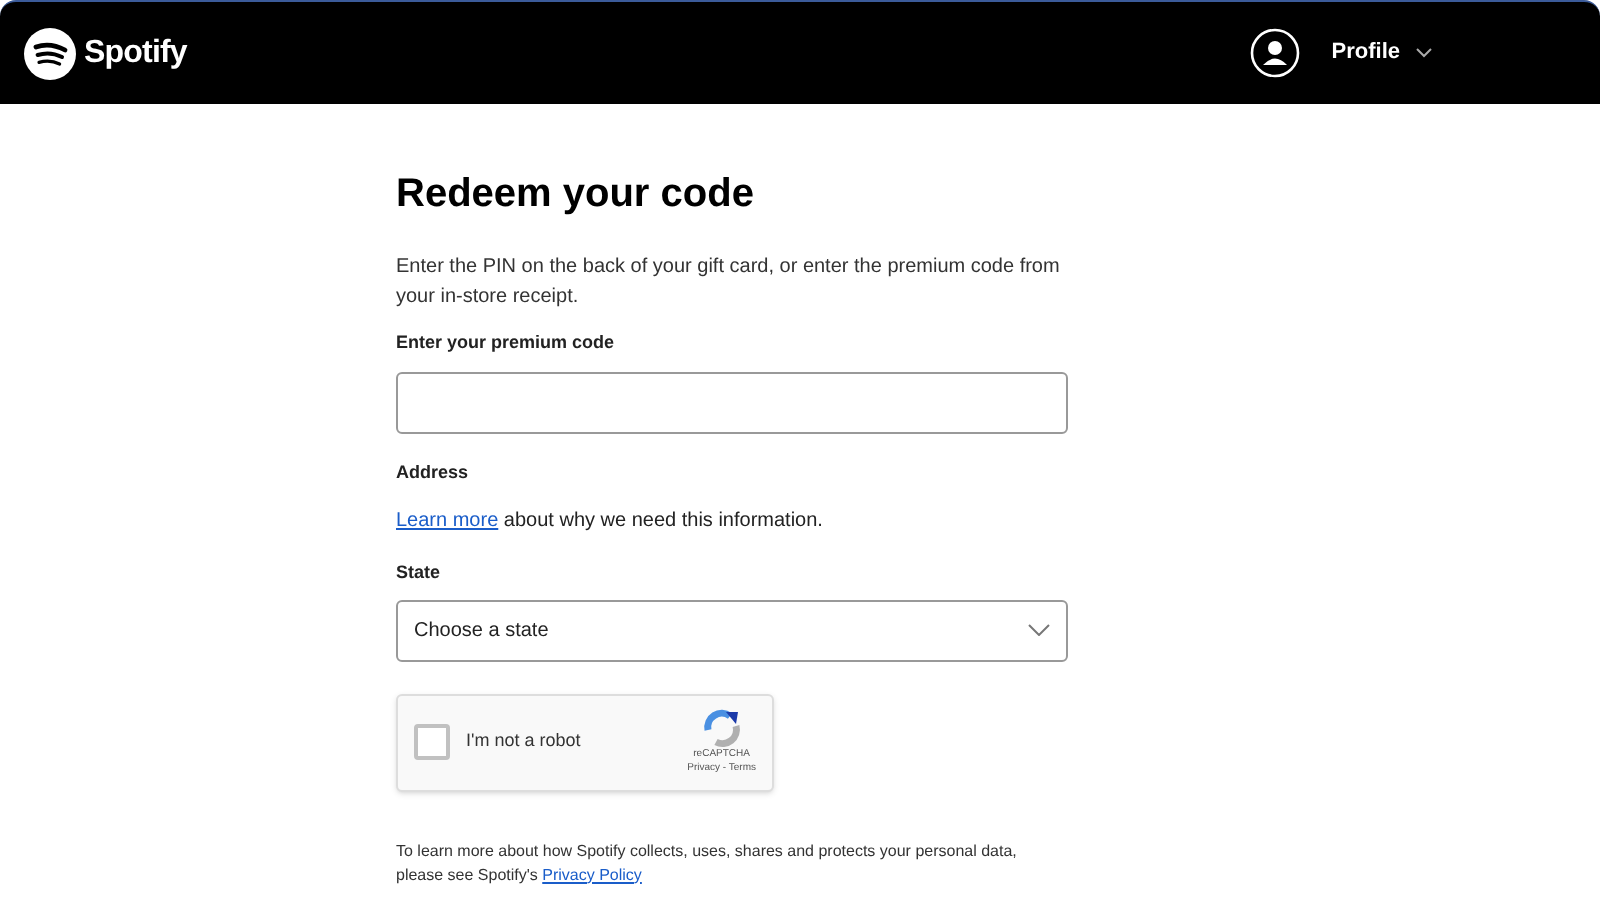 Image resolution: width=1600 pixels, height=900 pixels. Describe the element at coordinates (732, 630) in the screenshot. I see `state-dropdown: Choose a state` at that location.